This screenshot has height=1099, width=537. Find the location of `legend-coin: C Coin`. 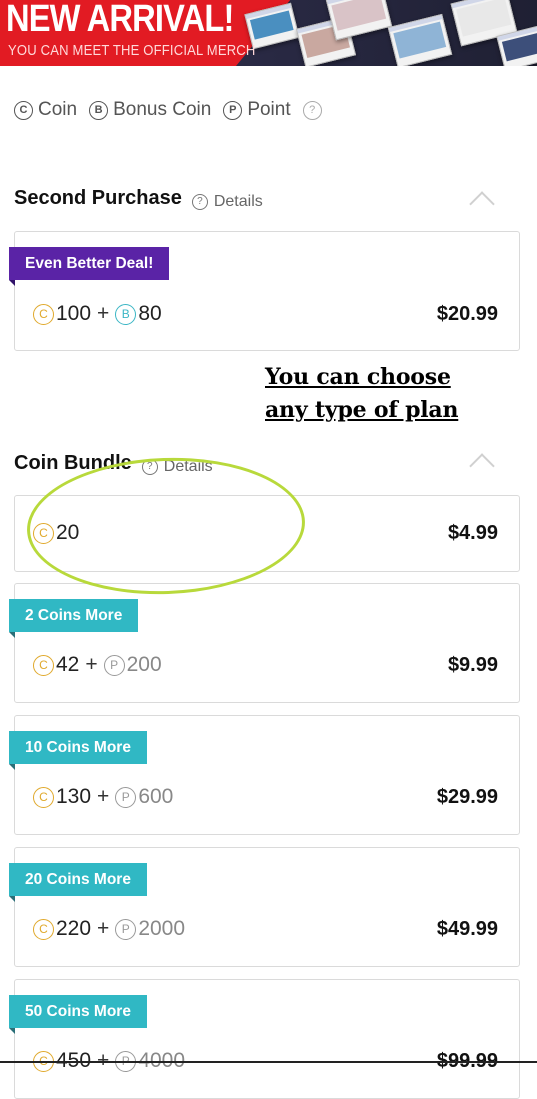

legend-coin: C Coin is located at coordinates (45, 110).